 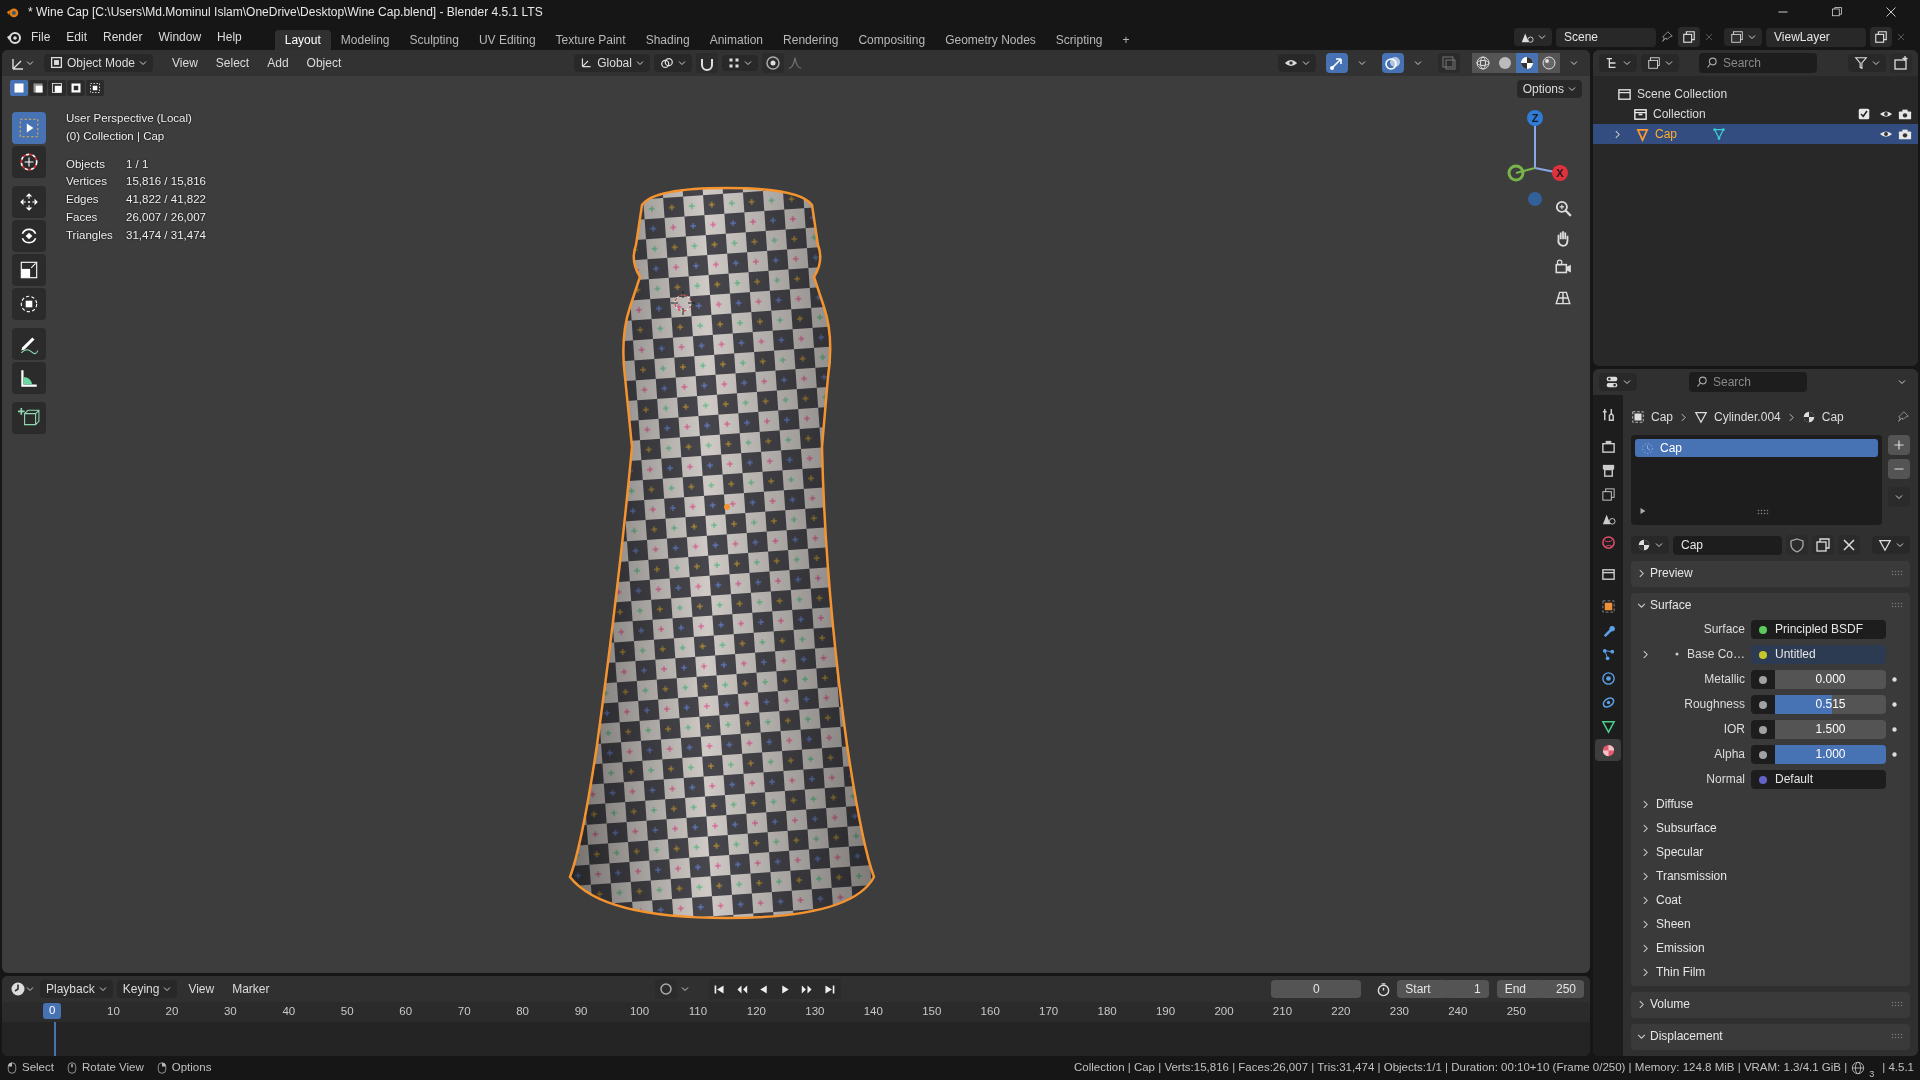 I want to click on stat-value: 41,822 / 41,822, so click(x=166, y=200).